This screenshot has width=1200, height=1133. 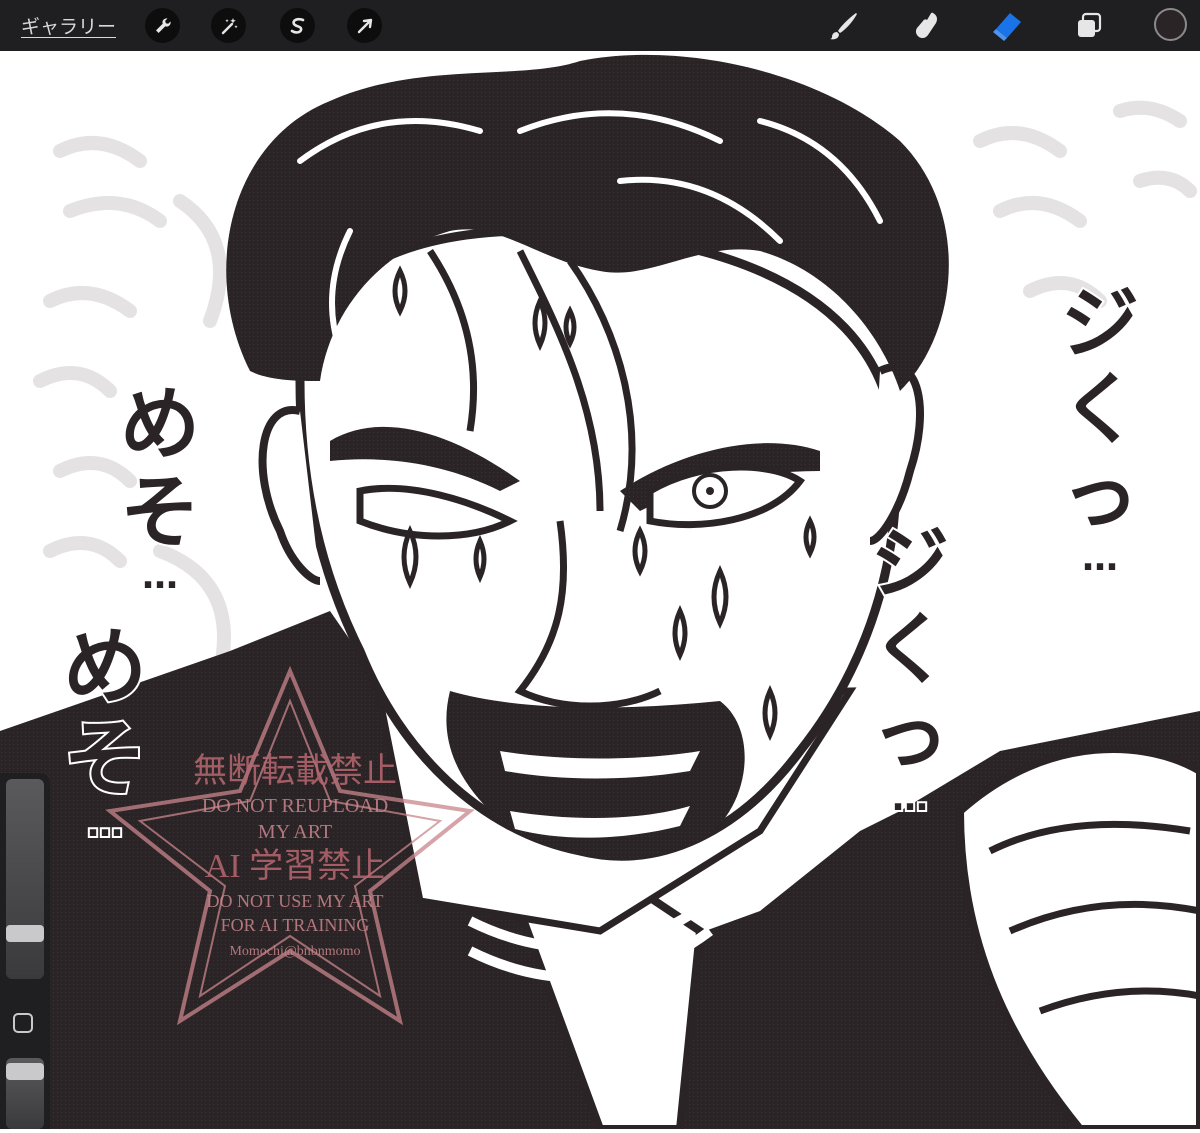 What do you see at coordinates (295, 866) in the screenshot?
I see `watermark-line4: AI 学習禁止` at bounding box center [295, 866].